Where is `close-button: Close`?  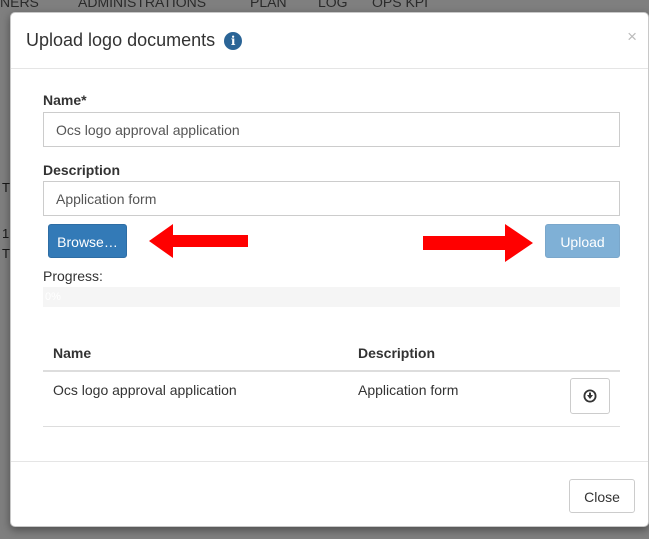 close-button: Close is located at coordinates (602, 496).